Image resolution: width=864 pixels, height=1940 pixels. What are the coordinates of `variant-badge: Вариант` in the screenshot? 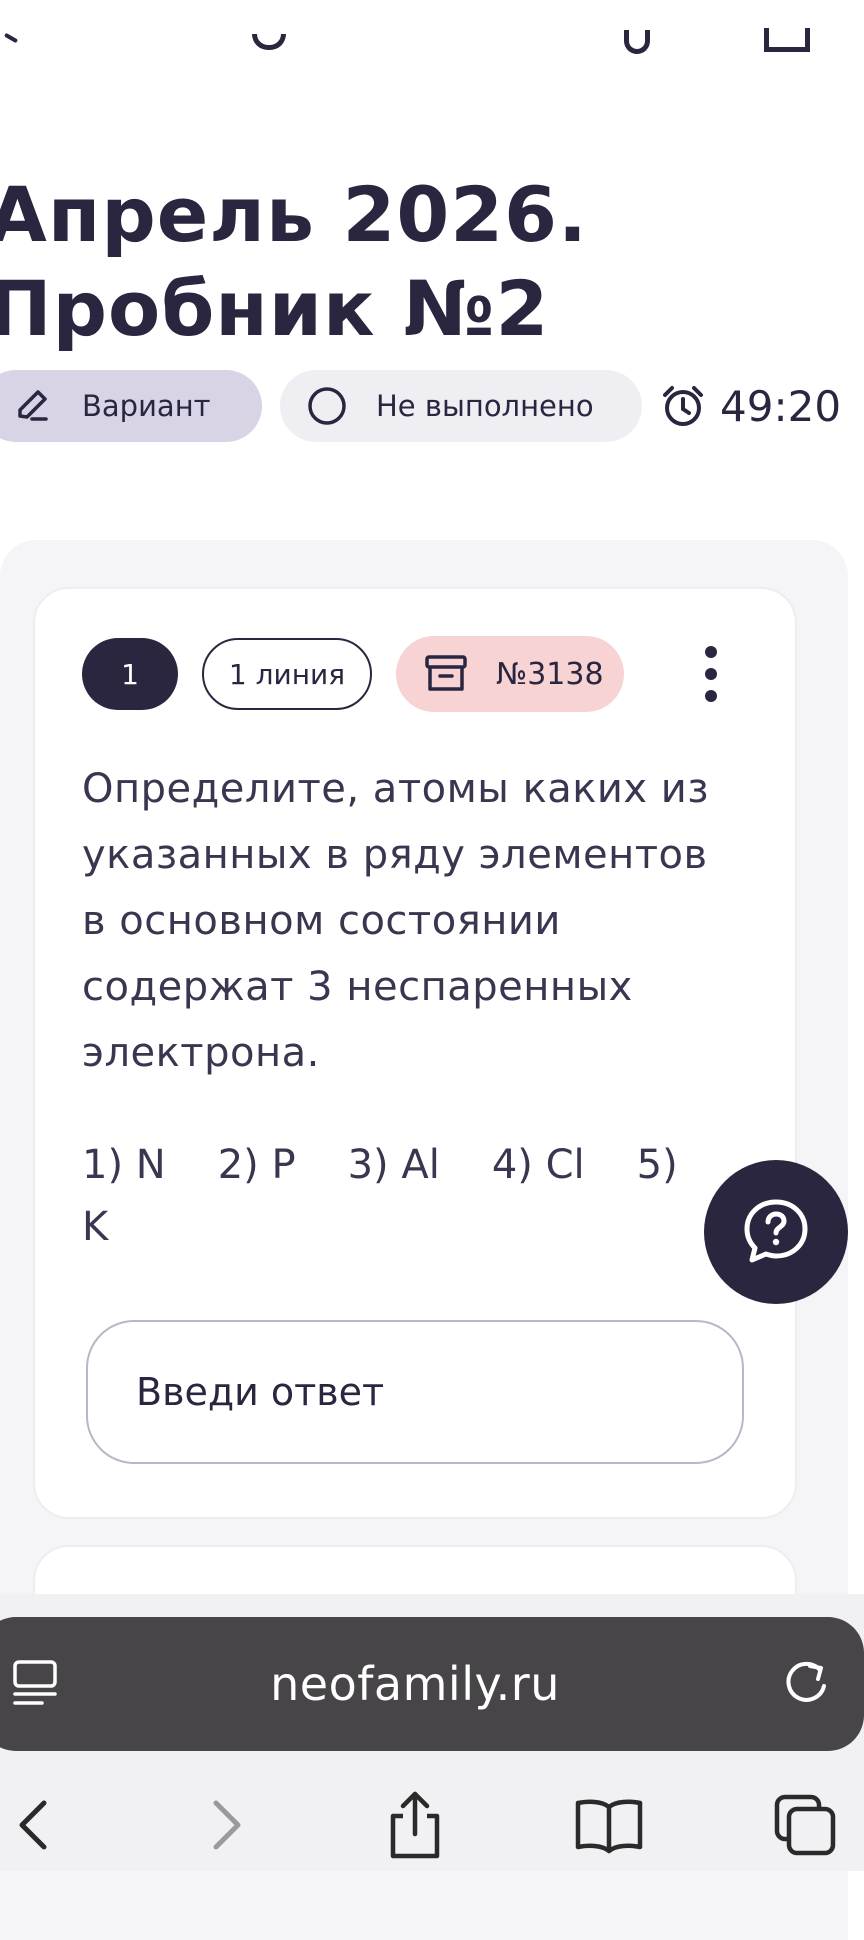 It's located at (131, 406).